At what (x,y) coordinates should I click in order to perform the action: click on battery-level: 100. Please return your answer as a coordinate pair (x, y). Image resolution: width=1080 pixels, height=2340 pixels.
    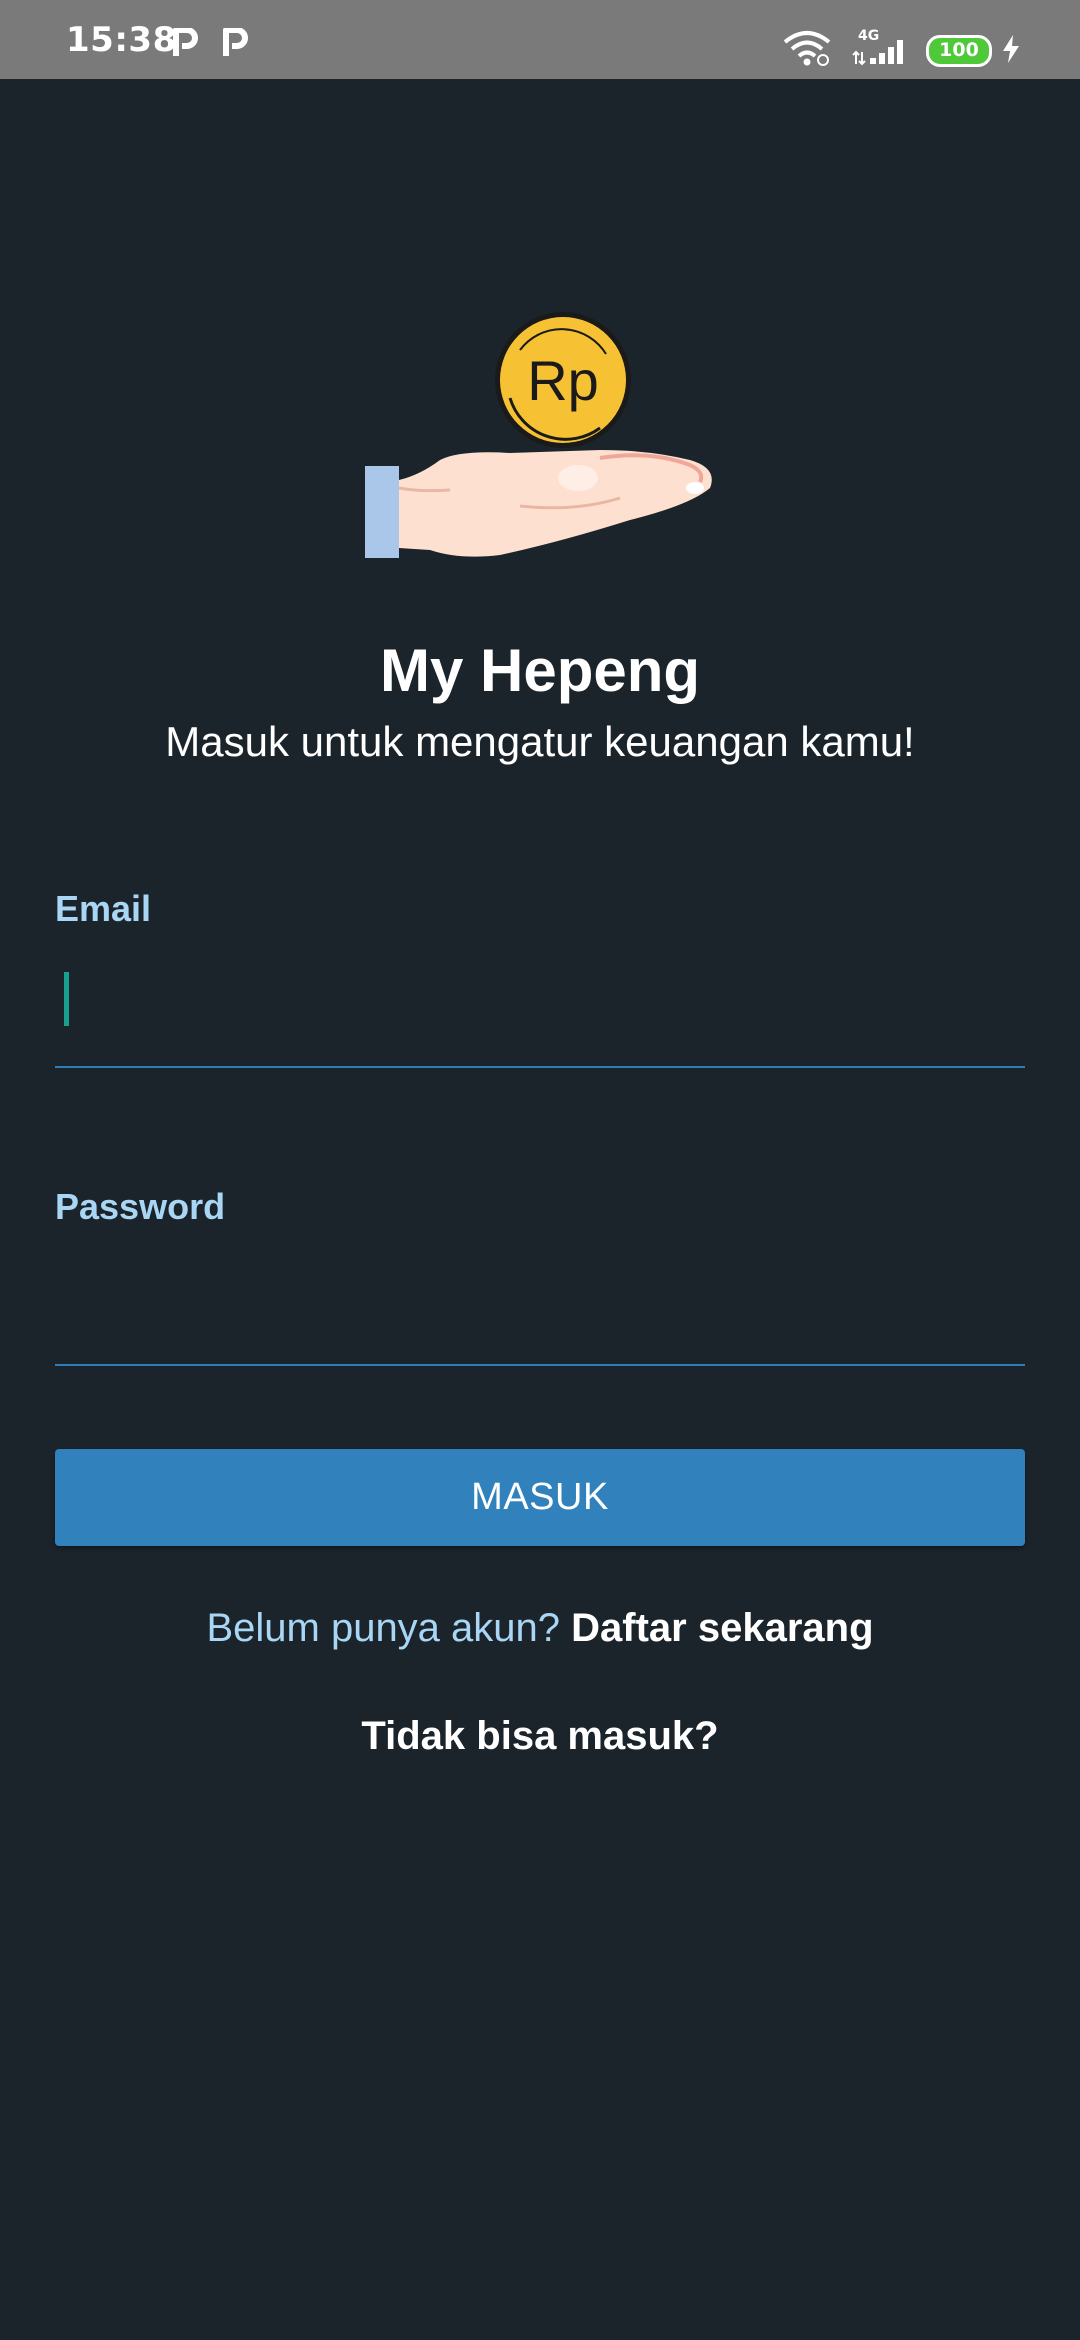
    Looking at the image, I should click on (959, 50).